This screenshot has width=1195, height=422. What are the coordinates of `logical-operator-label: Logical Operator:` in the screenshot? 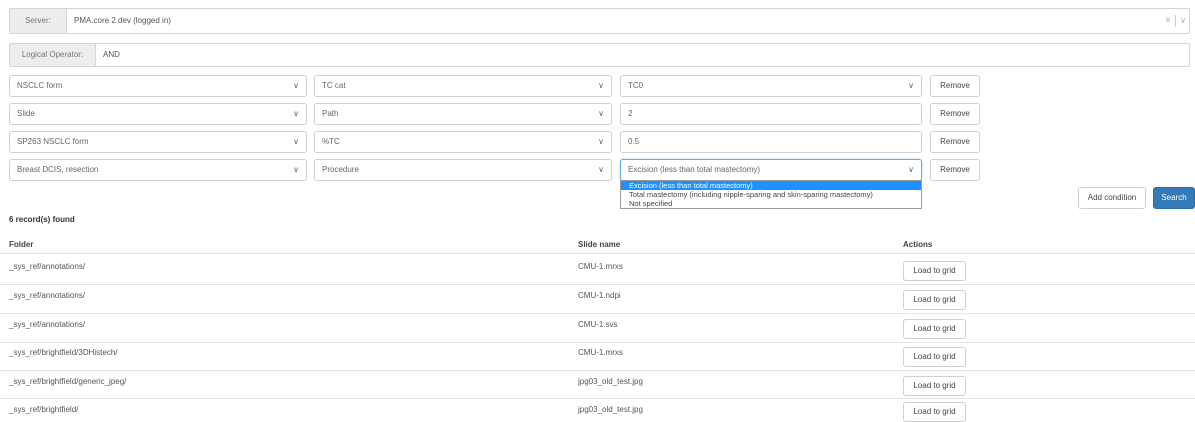 It's located at (53, 55).